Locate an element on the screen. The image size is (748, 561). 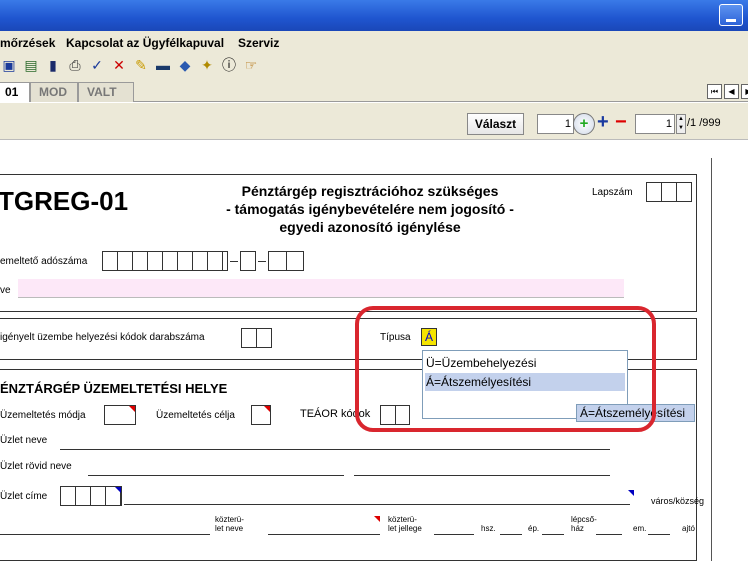
form-title-3: egyedi azonosító igénylése is located at coordinates (370, 227).